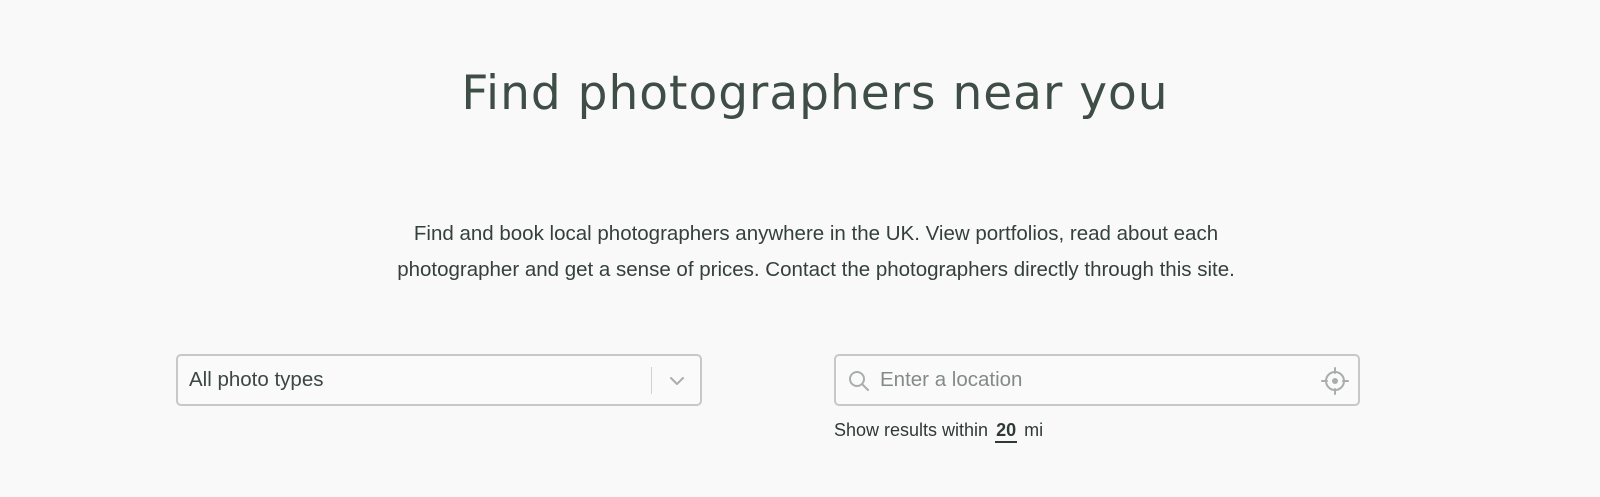 Image resolution: width=1600 pixels, height=497 pixels. Describe the element at coordinates (859, 381) in the screenshot. I see `search-icon` at that location.